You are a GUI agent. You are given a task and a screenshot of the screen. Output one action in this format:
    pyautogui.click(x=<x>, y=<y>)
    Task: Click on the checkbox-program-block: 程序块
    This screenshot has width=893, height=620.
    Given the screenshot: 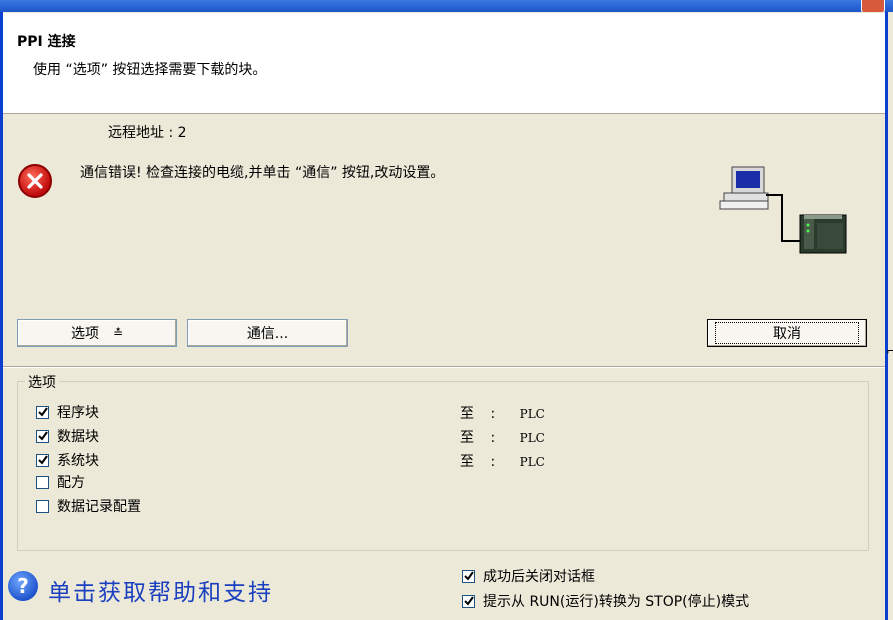 What is the action you would take?
    pyautogui.click(x=67, y=412)
    